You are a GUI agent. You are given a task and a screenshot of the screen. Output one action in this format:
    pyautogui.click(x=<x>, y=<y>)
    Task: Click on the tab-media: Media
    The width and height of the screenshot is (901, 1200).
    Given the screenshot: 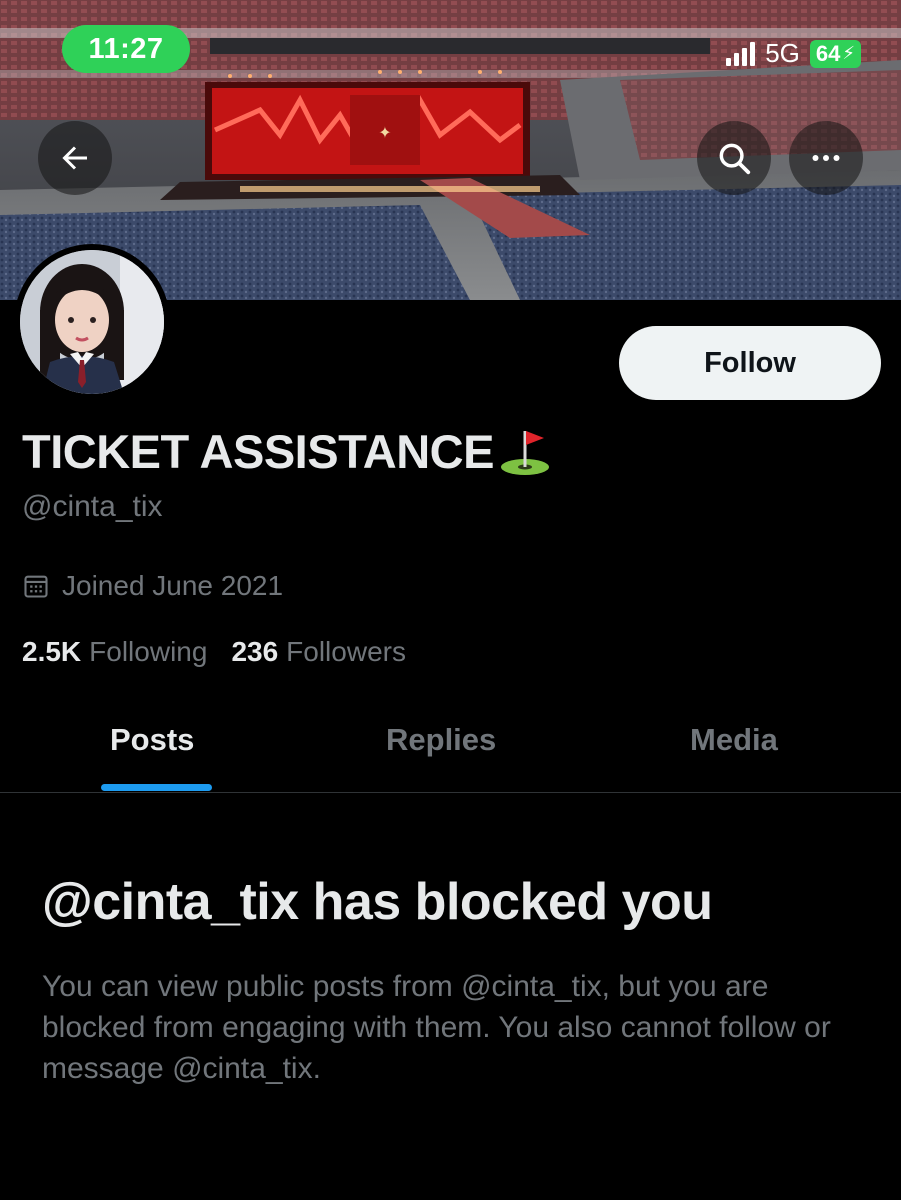 What is the action you would take?
    pyautogui.click(x=734, y=740)
    